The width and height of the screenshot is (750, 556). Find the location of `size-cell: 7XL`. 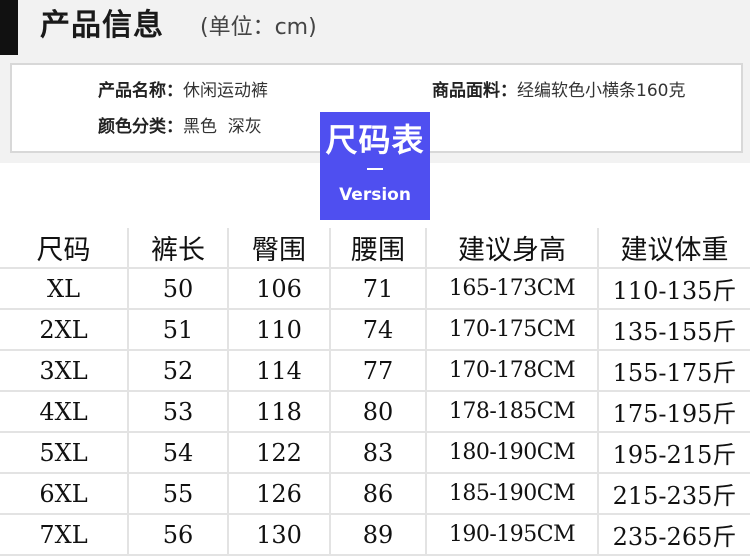

size-cell: 7XL is located at coordinates (64, 535).